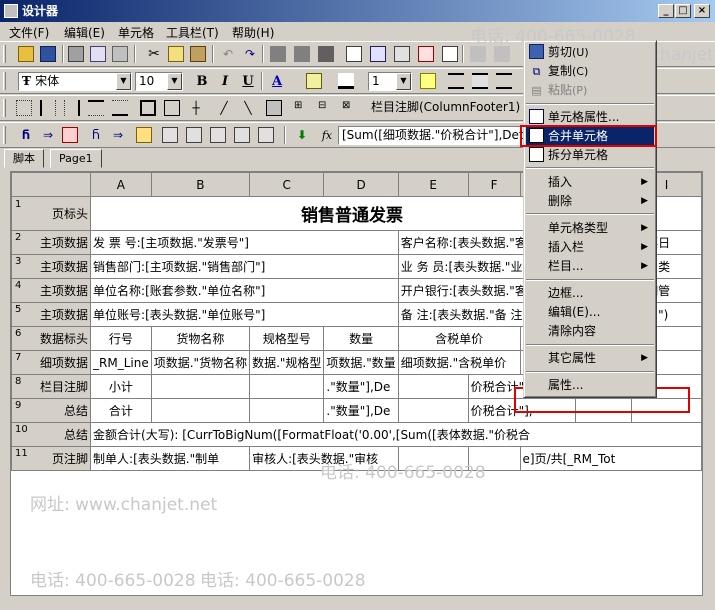 This screenshot has width=715, height=610. I want to click on line-color-icon, so click(346, 81).